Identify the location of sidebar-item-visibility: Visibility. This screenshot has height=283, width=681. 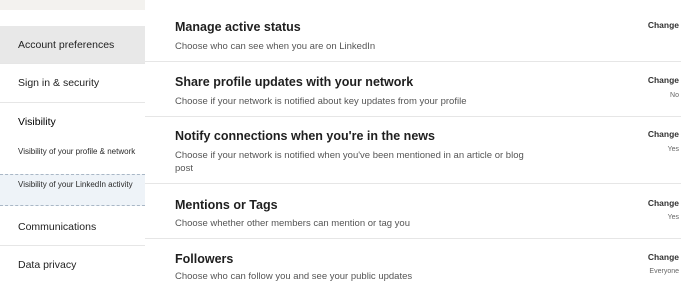
(72, 122).